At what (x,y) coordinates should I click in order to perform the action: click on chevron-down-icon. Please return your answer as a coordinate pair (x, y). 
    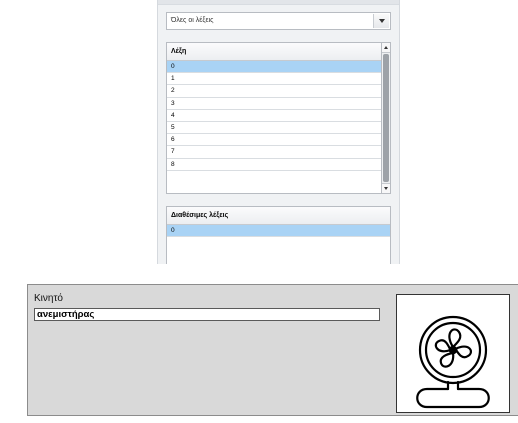
    Looking at the image, I should click on (381, 21).